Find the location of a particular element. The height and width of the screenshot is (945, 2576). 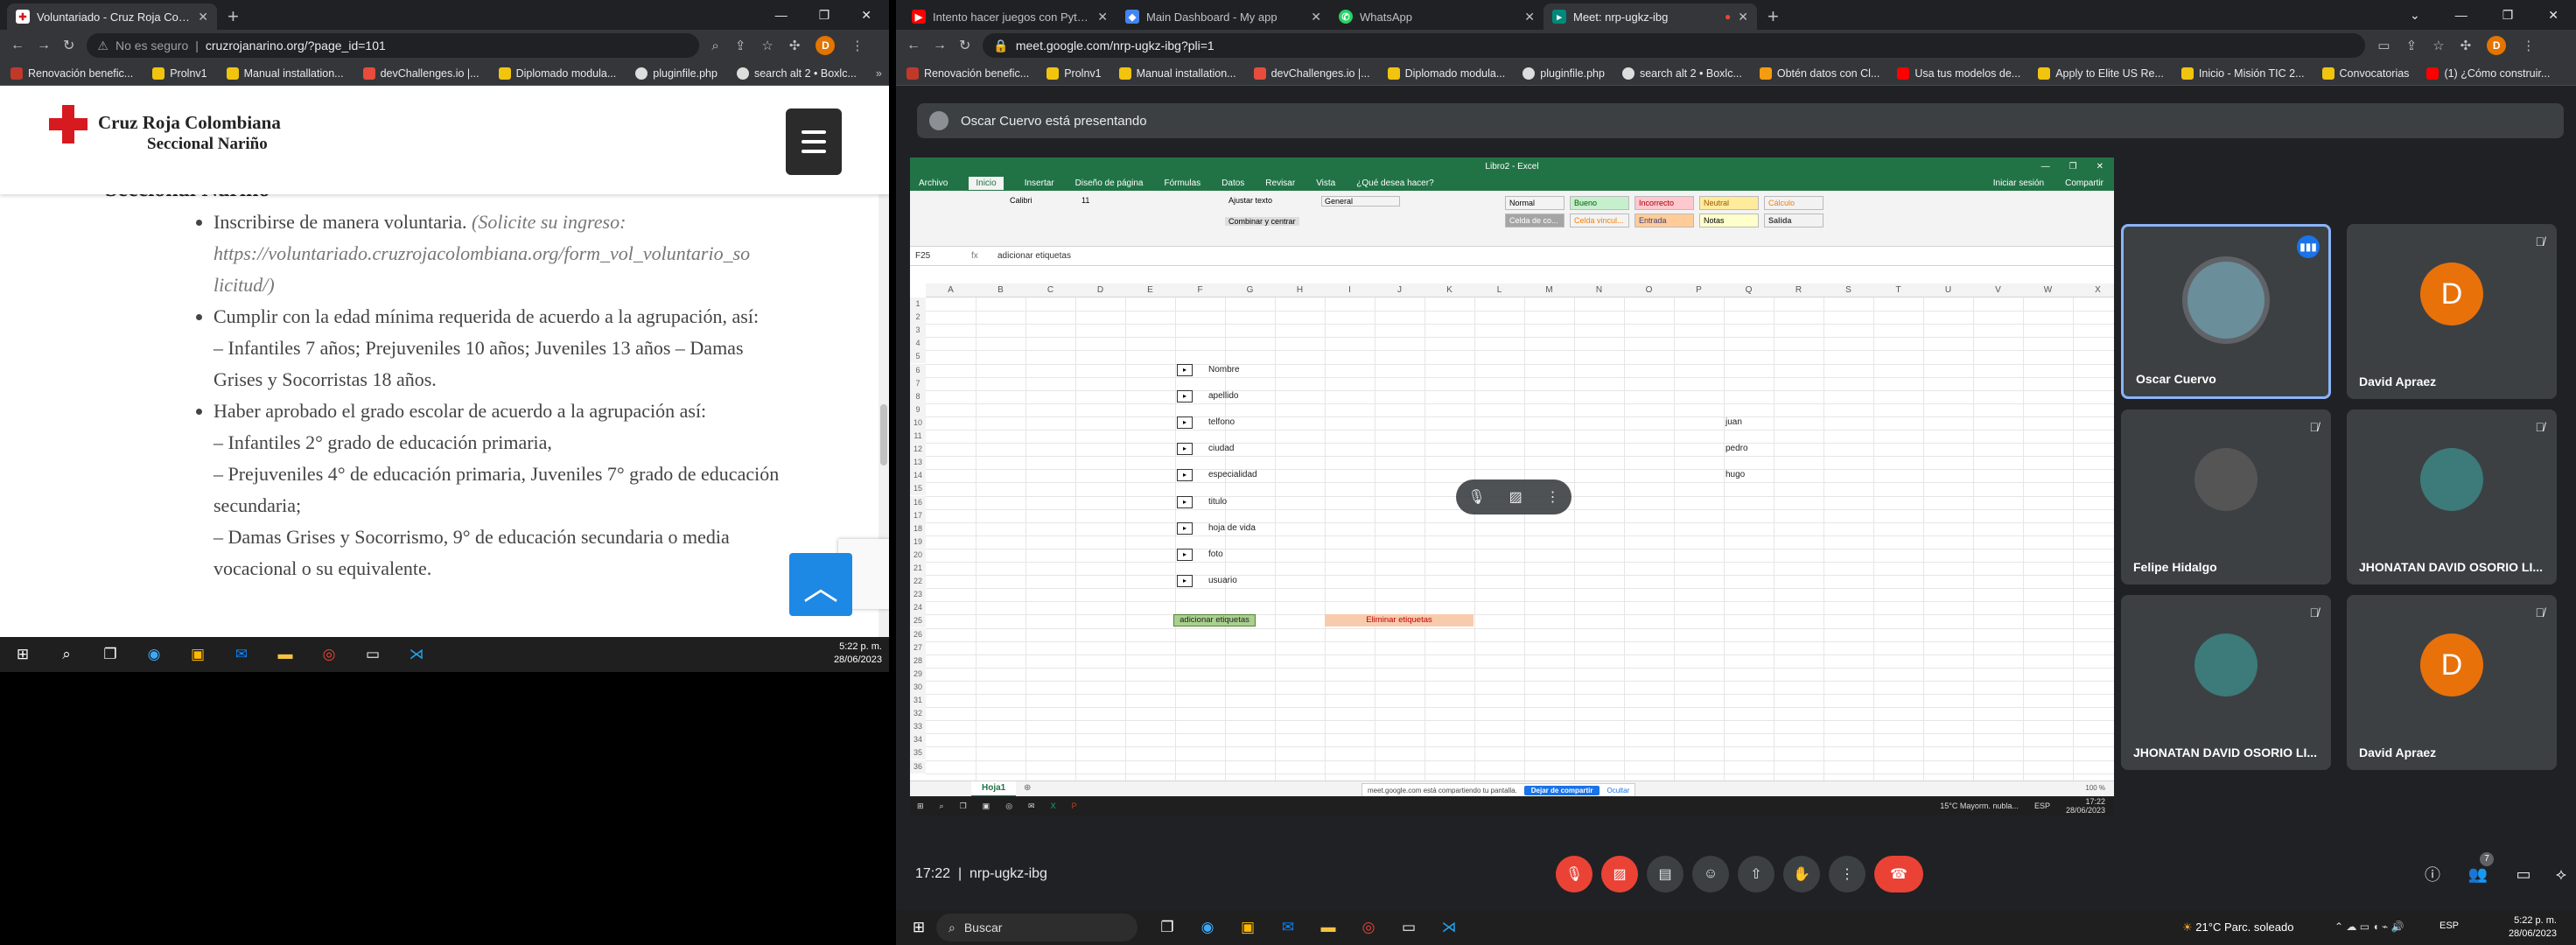

column-header: S is located at coordinates (1848, 291).